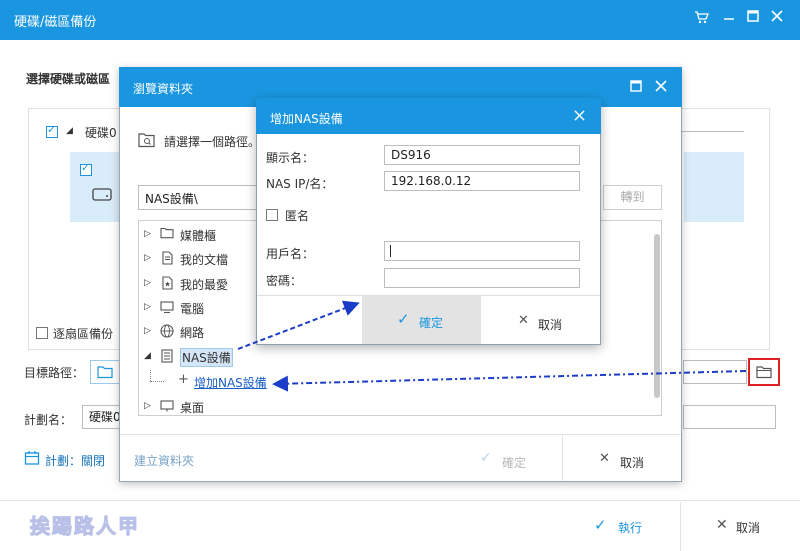 This screenshot has height=551, width=800. I want to click on annotation-arrows, so click(492, 346).